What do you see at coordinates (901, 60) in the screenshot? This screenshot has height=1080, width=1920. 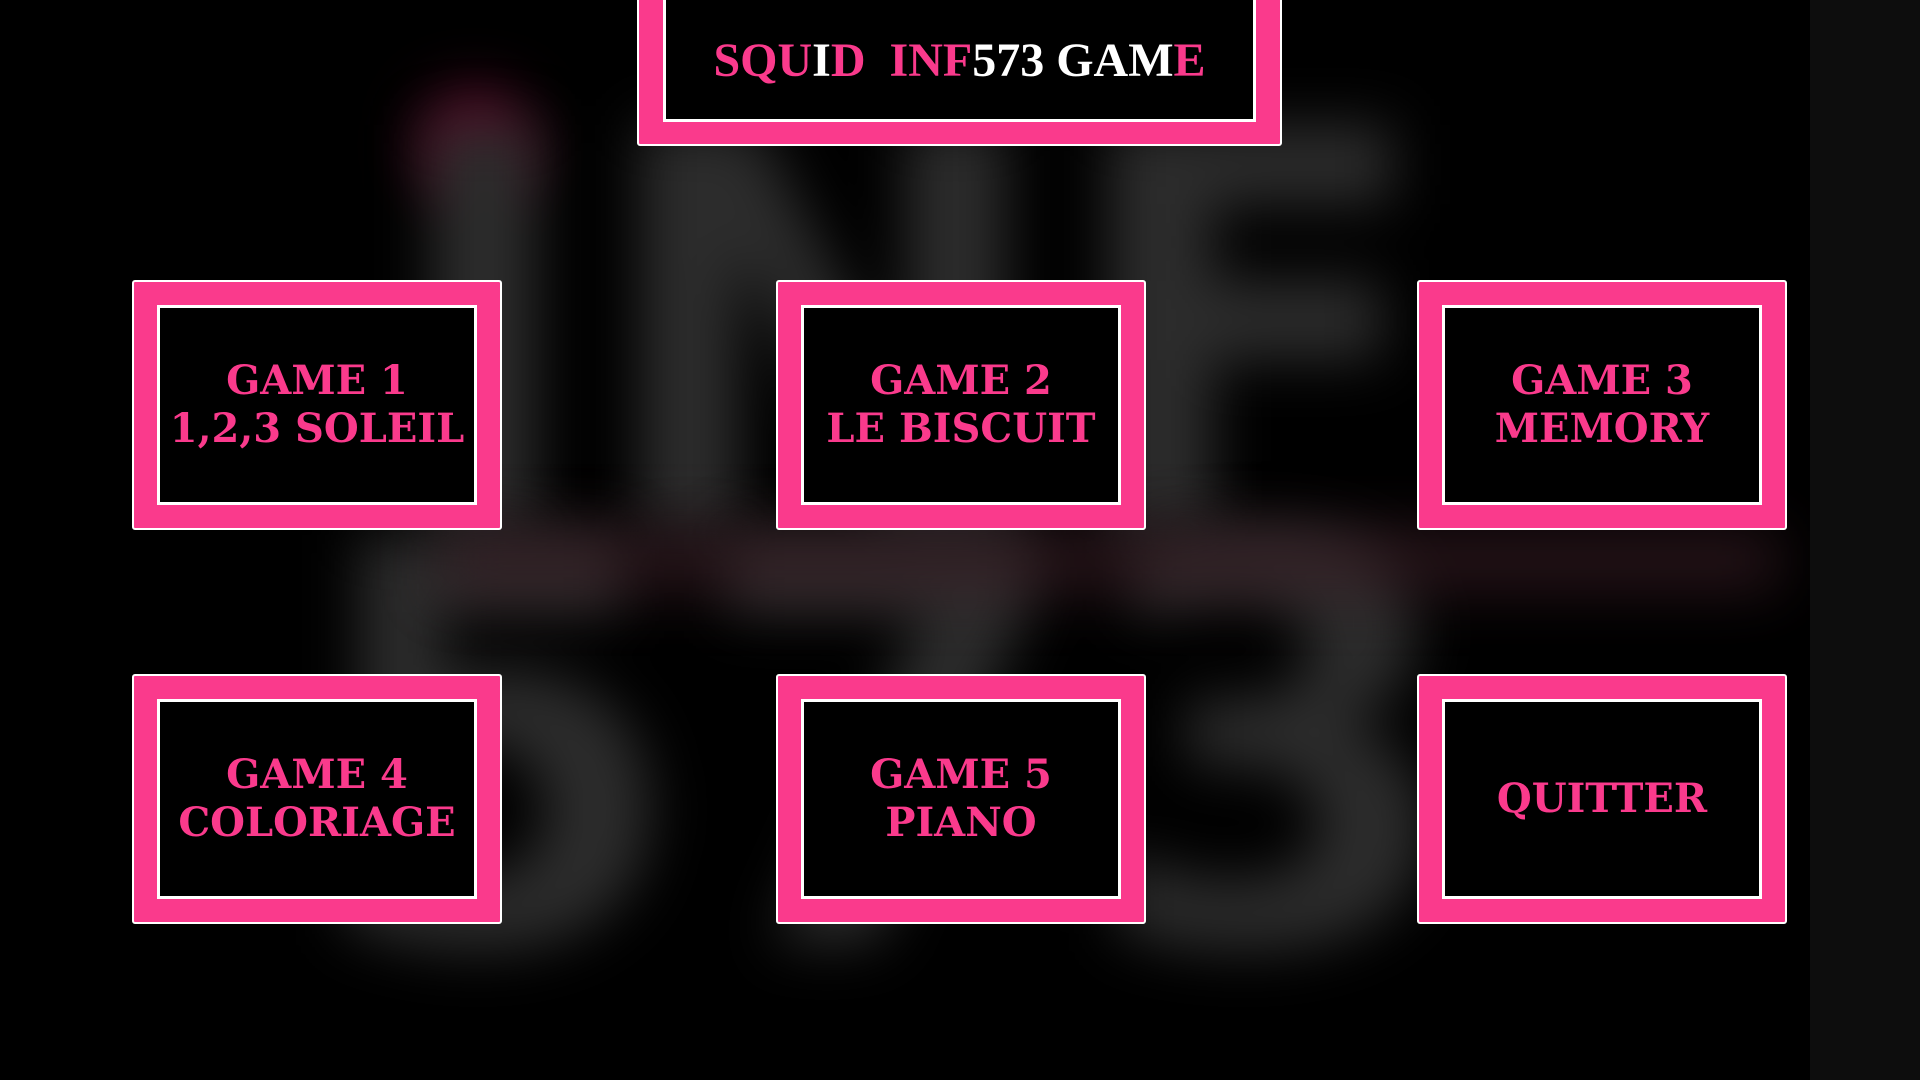 I see `title-part: D INF` at bounding box center [901, 60].